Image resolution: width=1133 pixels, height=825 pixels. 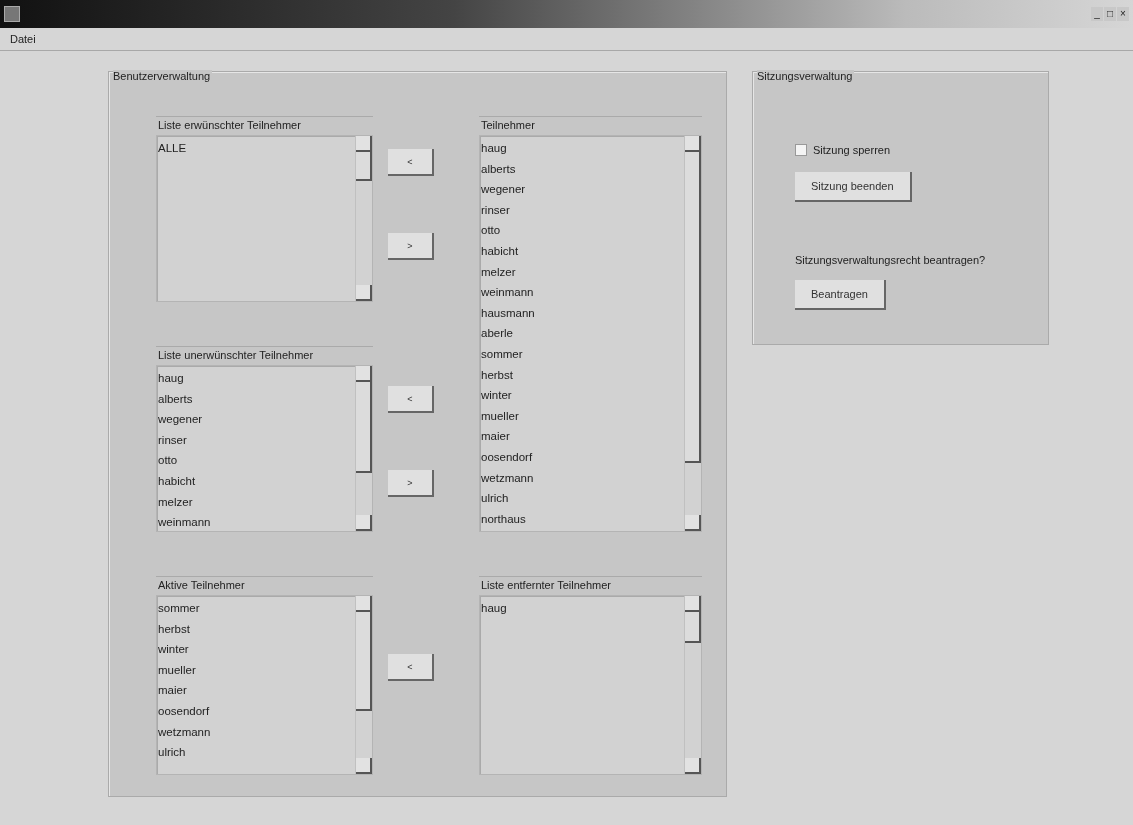 I want to click on list-item: hausmann, so click(x=582, y=313).